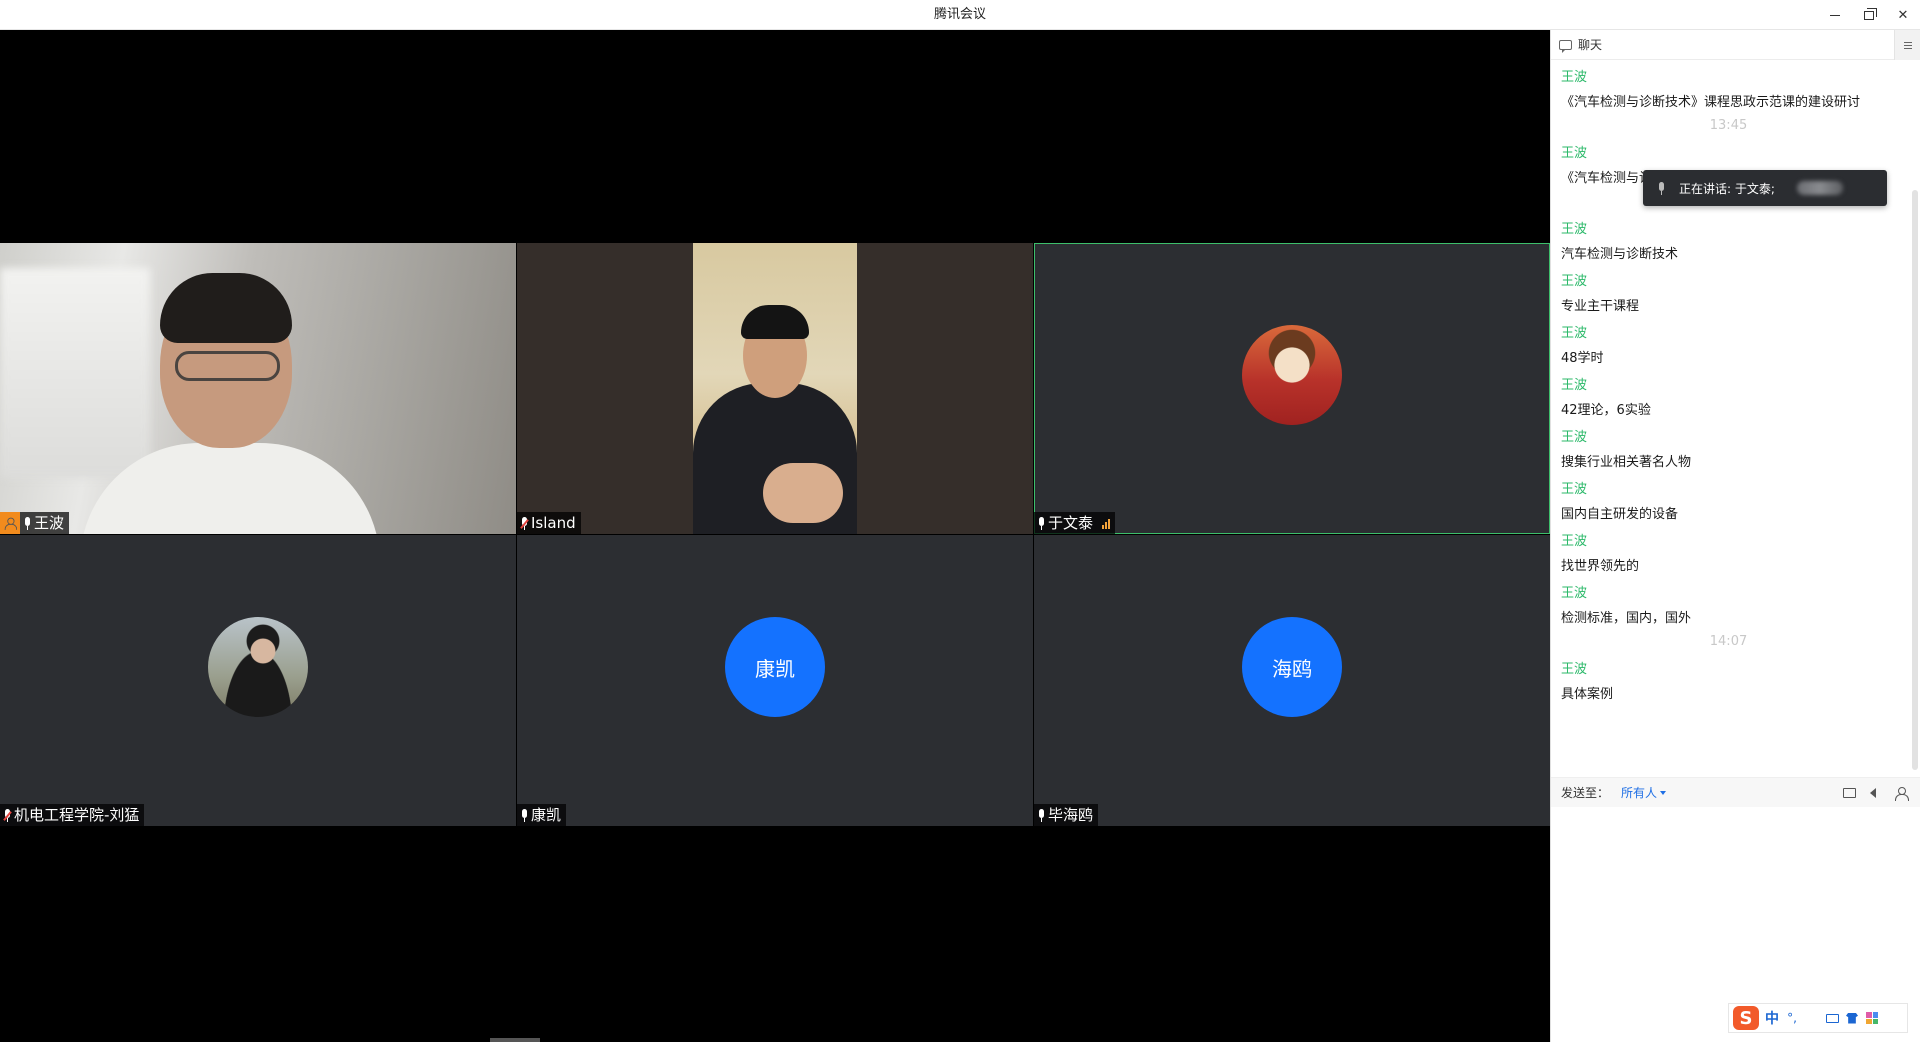  I want to click on participant-name-tag: Island, so click(549, 523).